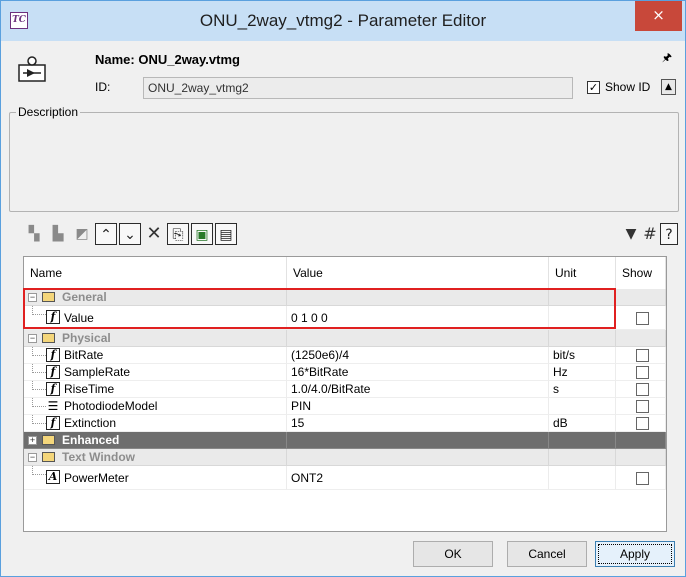 This screenshot has width=686, height=577. What do you see at coordinates (344, 557) in the screenshot?
I see `dialog-buttons: OK Cancel Apply` at bounding box center [344, 557].